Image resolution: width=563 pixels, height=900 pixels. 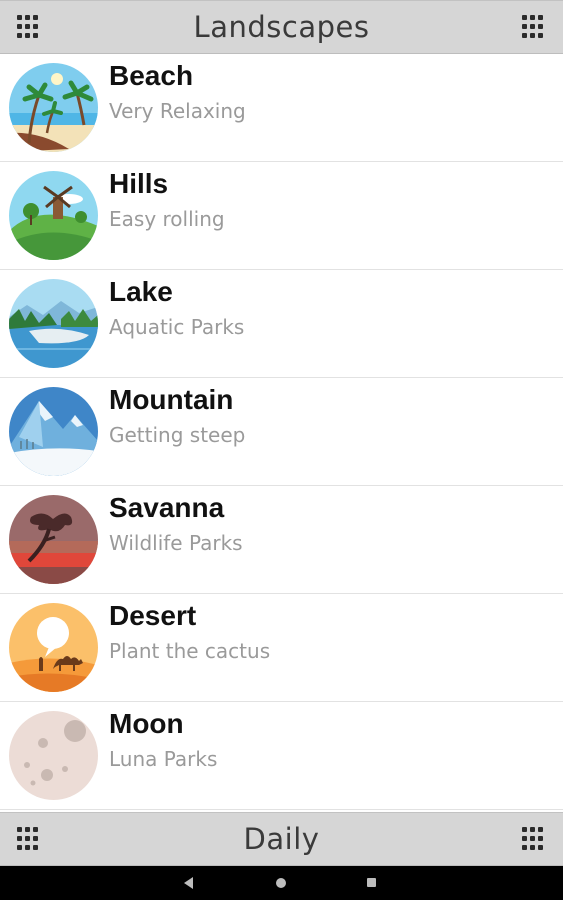 What do you see at coordinates (281, 108) in the screenshot?
I see `list-item-beach: Beach Very Relaxing` at bounding box center [281, 108].